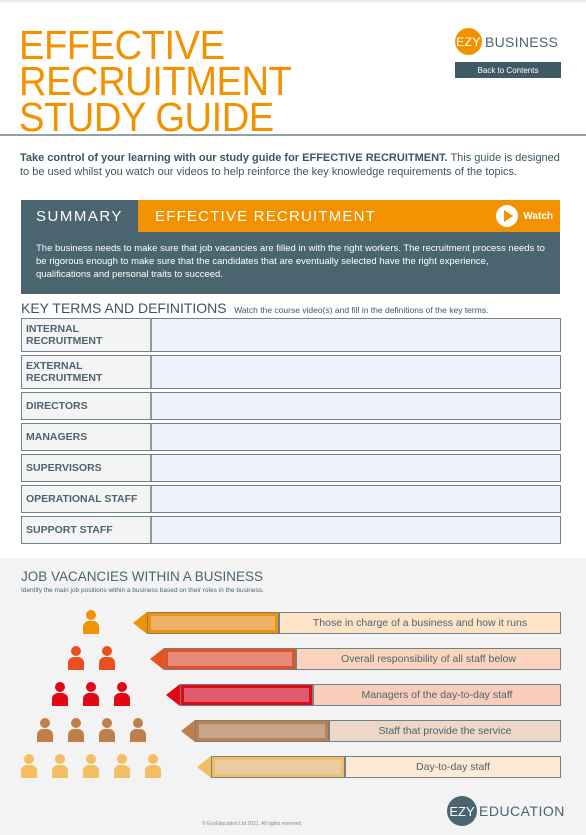  What do you see at coordinates (142, 576) in the screenshot?
I see `job-vacancies-title: JOB VACANCIES WITHIN A BUSINESS` at bounding box center [142, 576].